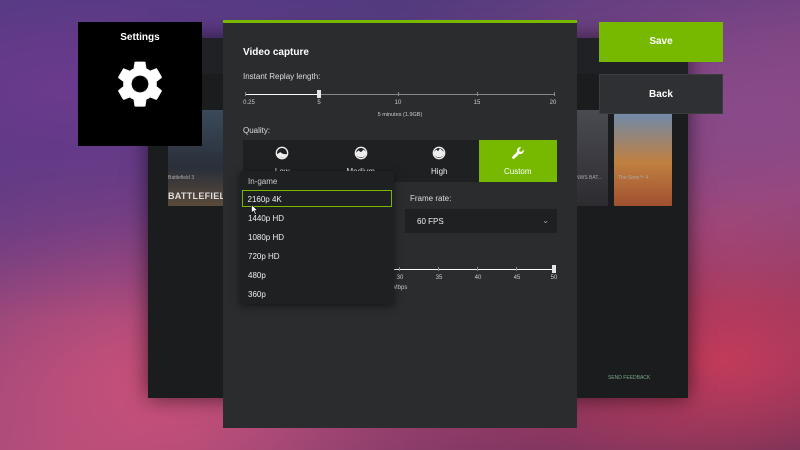 This screenshot has width=800, height=450. Describe the element at coordinates (398, 103) in the screenshot. I see `replay-tick-label: 10` at that location.